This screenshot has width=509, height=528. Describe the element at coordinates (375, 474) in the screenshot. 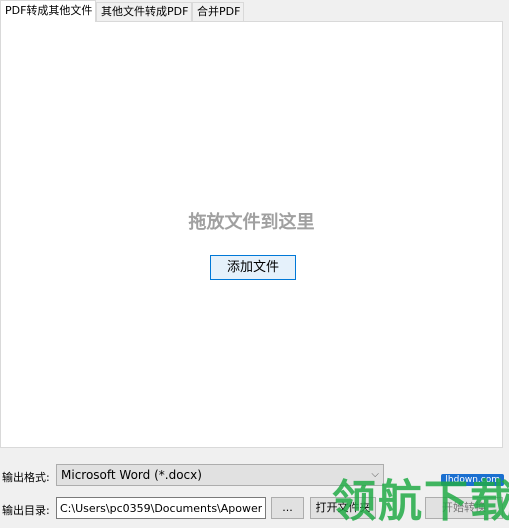

I see `chevron-down-icon: ⌵` at that location.